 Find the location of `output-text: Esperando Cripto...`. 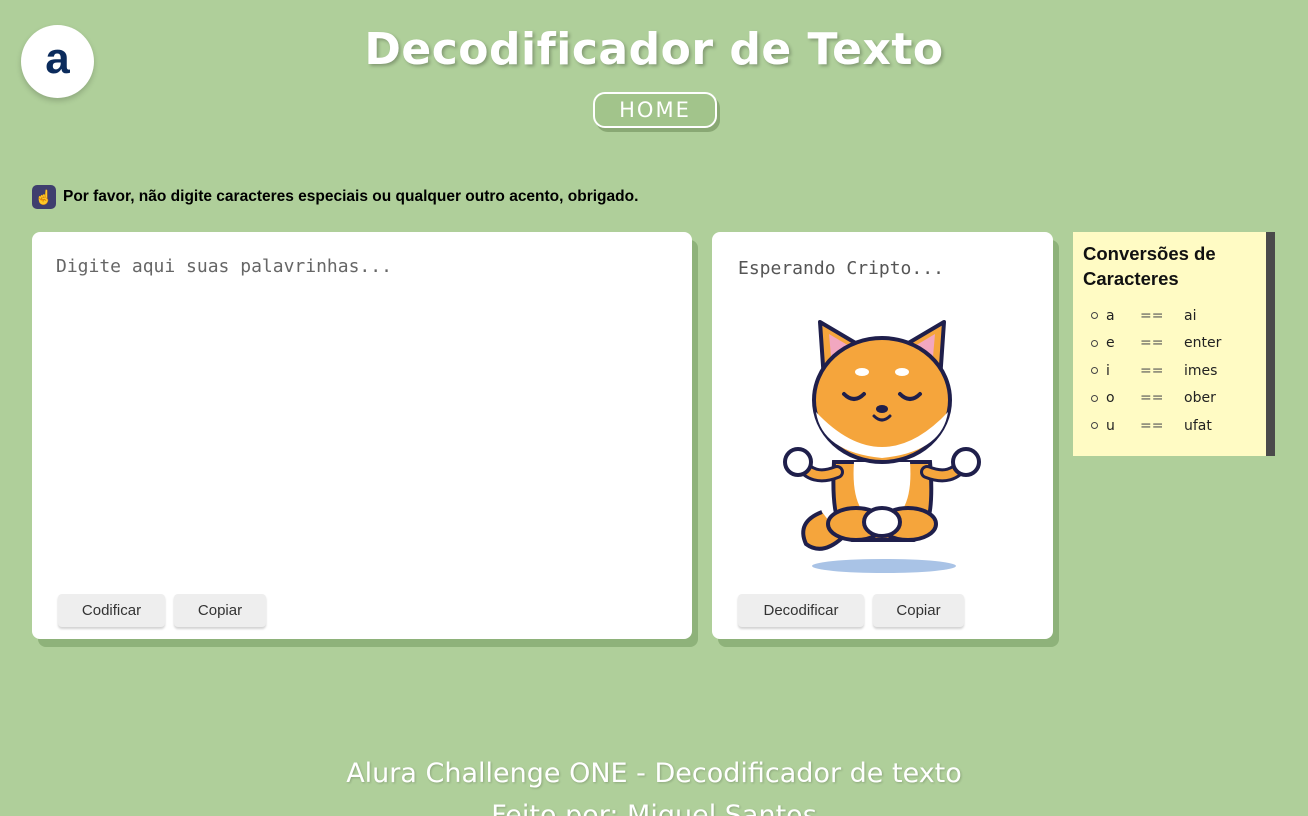

output-text: Esperando Cripto... is located at coordinates (841, 268).